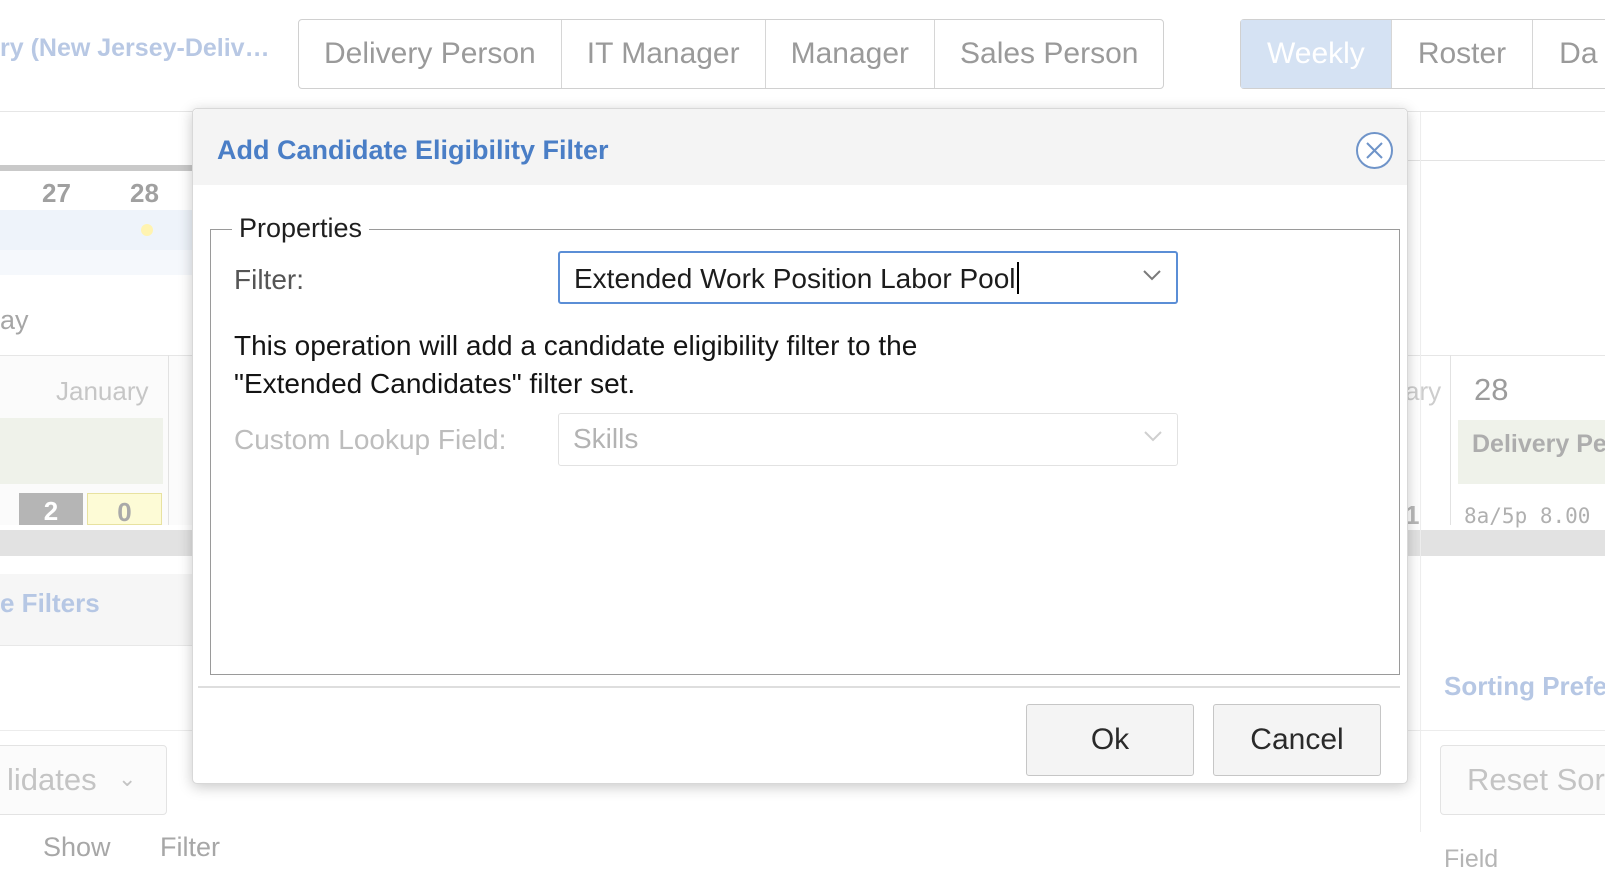 This screenshot has width=1605, height=870. Describe the element at coordinates (796, 278) in the screenshot. I see `filter-select-value: Extended Work Position Labor Pool` at that location.